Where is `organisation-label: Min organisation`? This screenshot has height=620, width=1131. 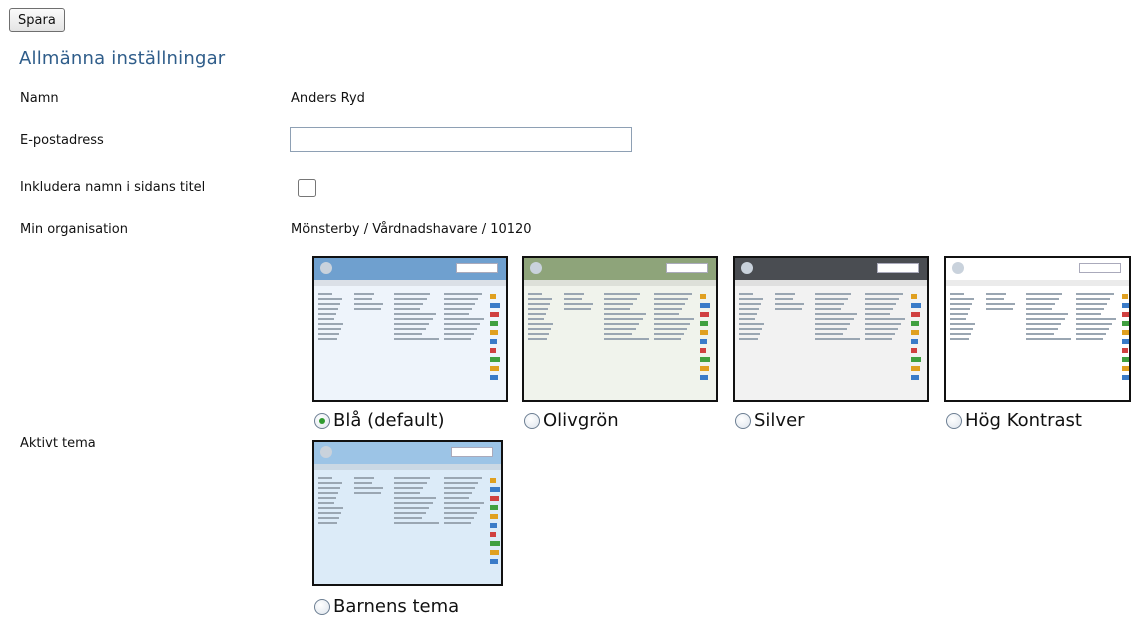
organisation-label: Min organisation is located at coordinates (74, 229).